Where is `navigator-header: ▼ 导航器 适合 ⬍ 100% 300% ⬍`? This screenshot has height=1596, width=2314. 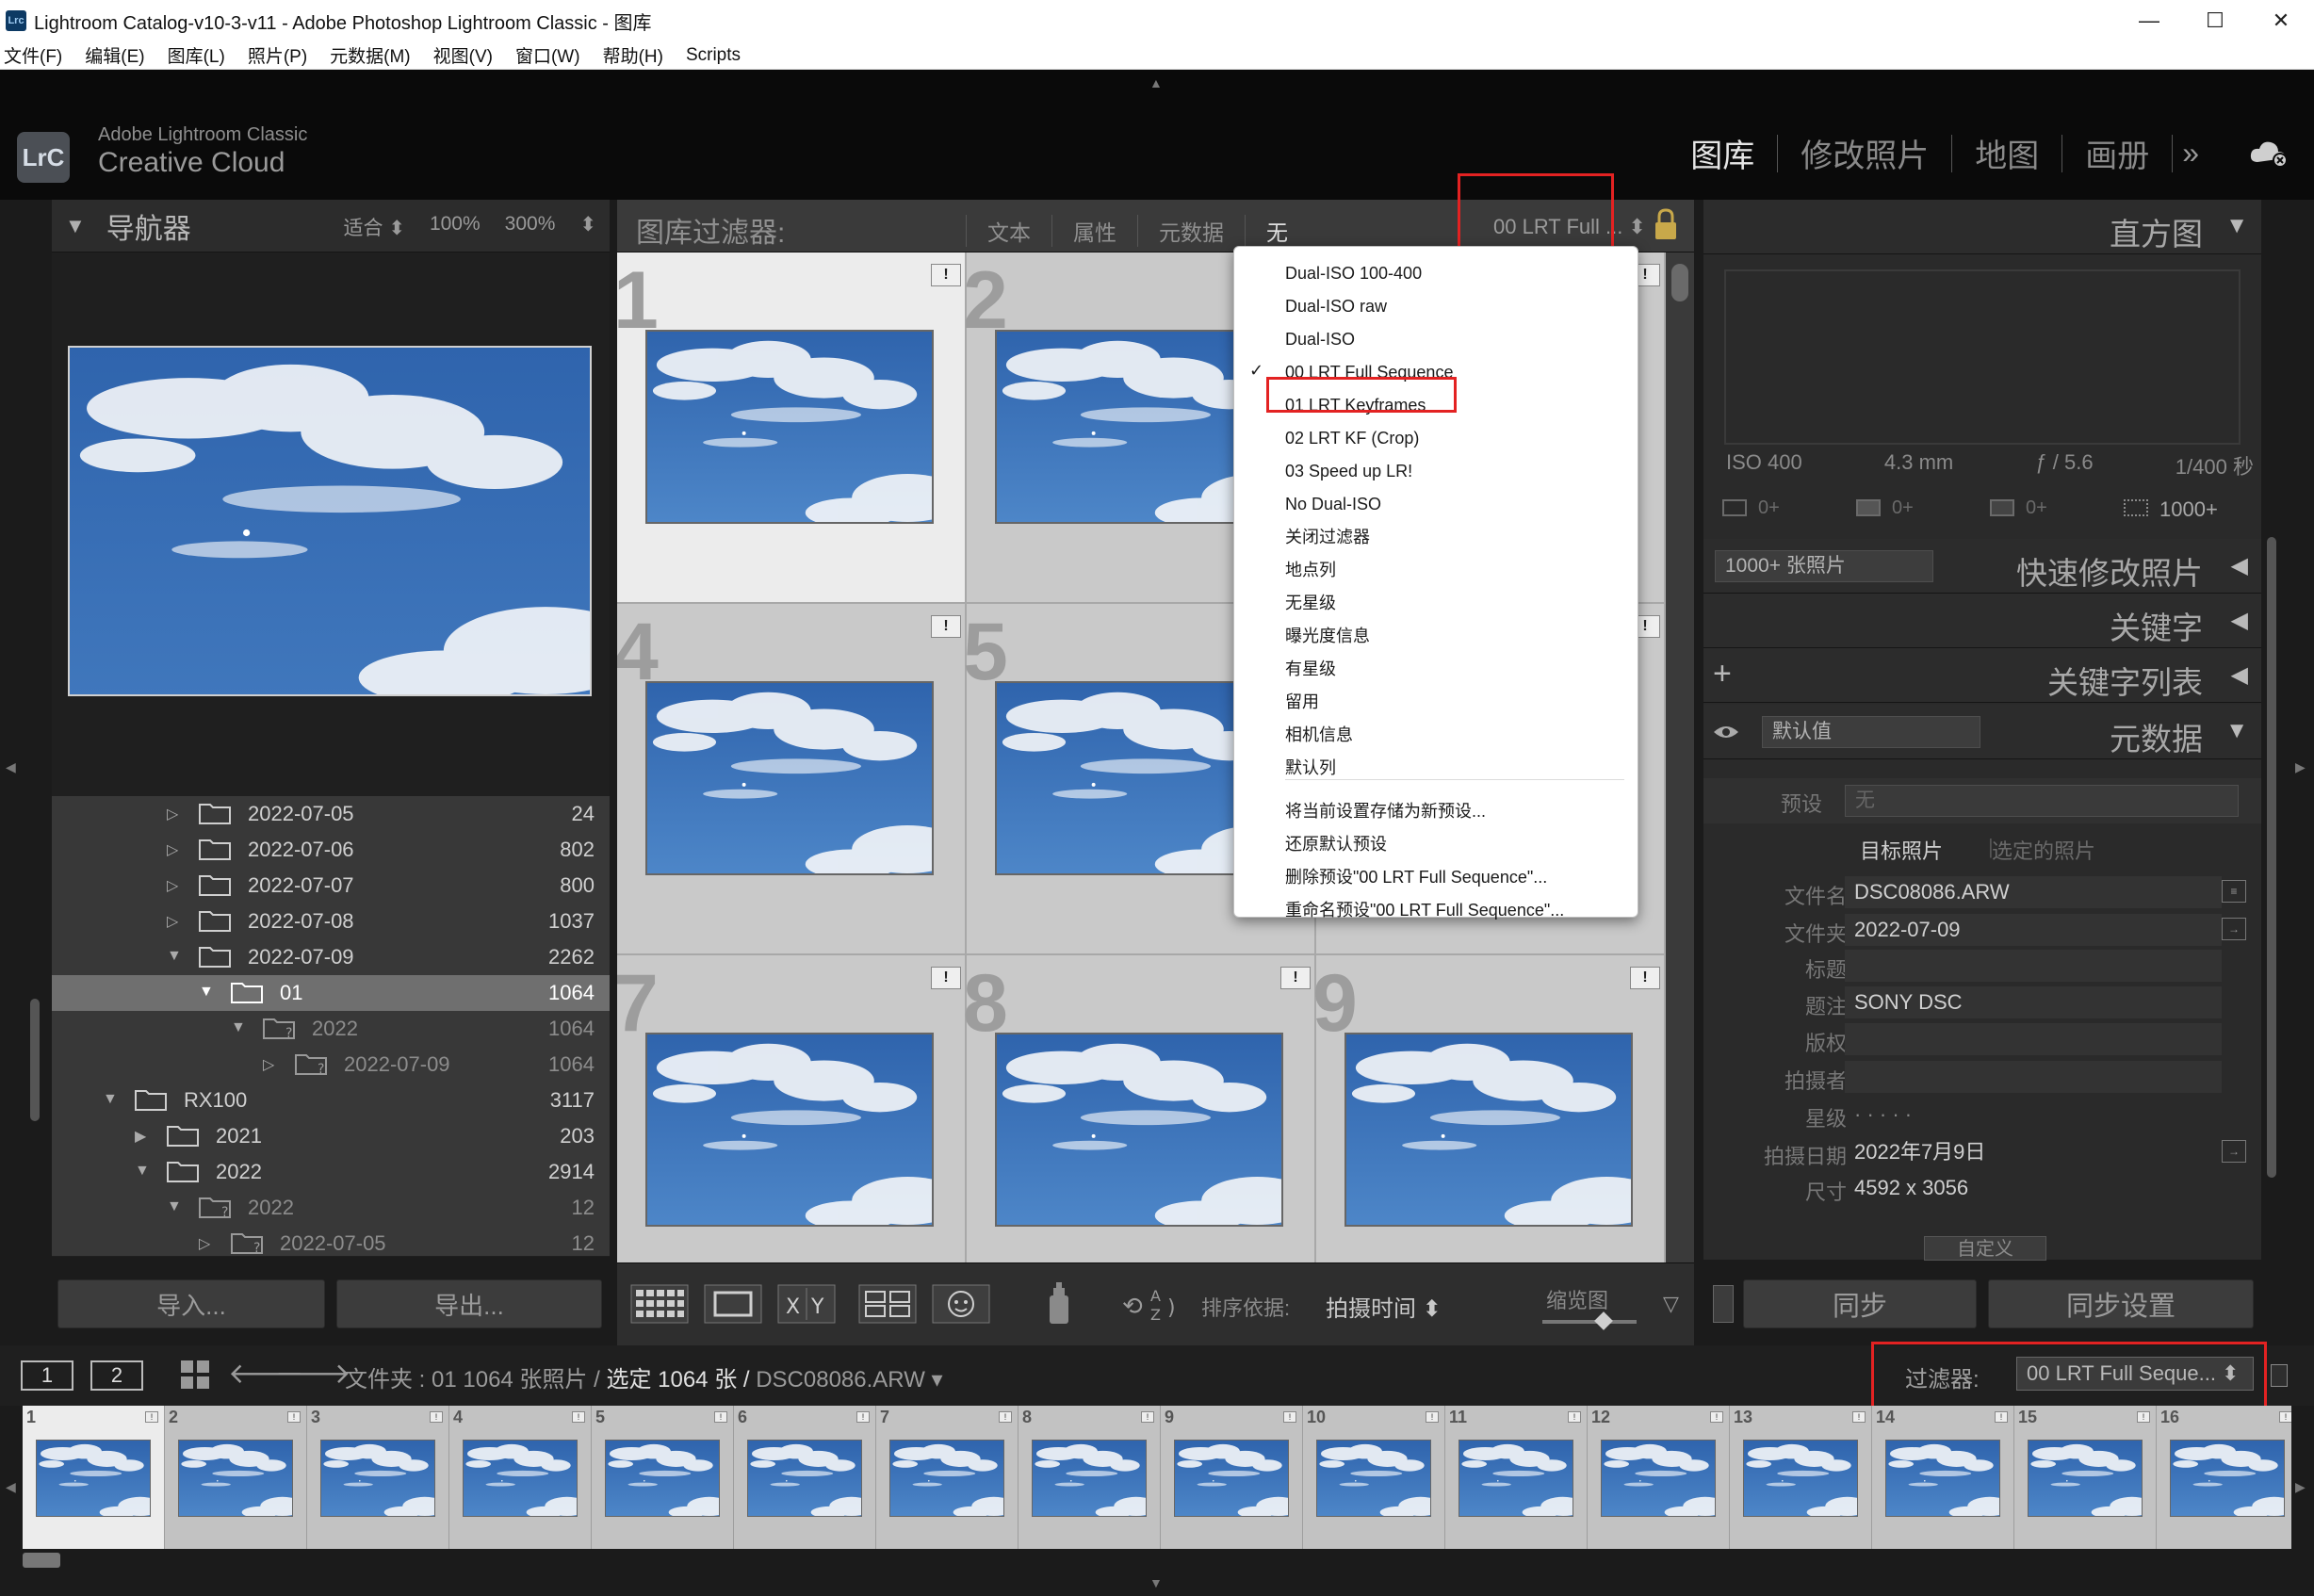 navigator-header: ▼ 导航器 适合 ⬍ 100% 300% ⬍ is located at coordinates (331, 226).